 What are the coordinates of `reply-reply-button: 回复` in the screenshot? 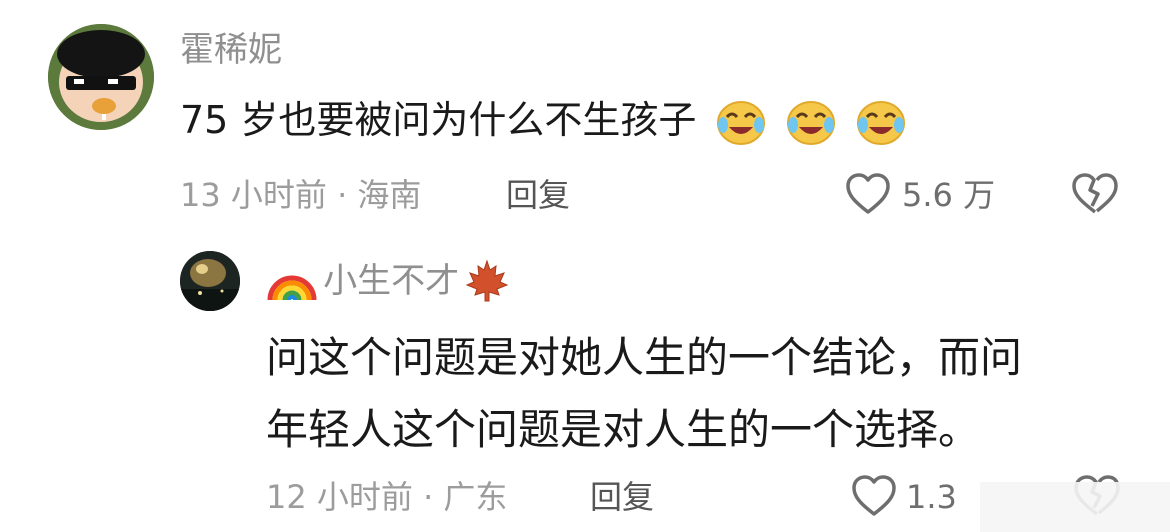 It's located at (622, 497).